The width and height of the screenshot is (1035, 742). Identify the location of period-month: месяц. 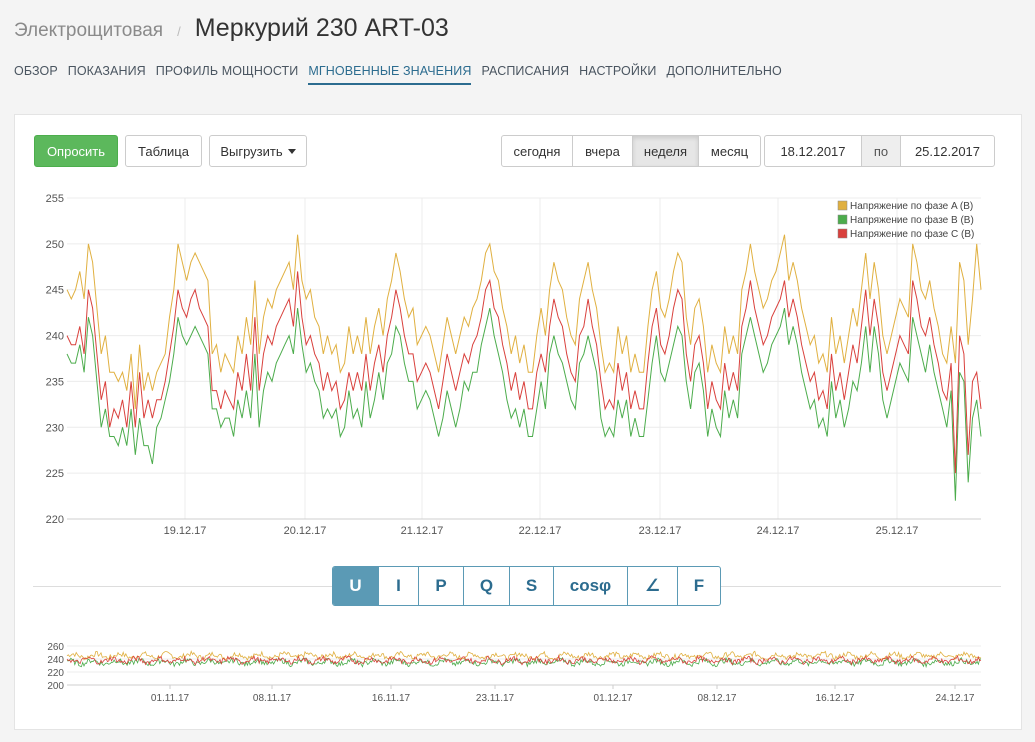
(729, 151).